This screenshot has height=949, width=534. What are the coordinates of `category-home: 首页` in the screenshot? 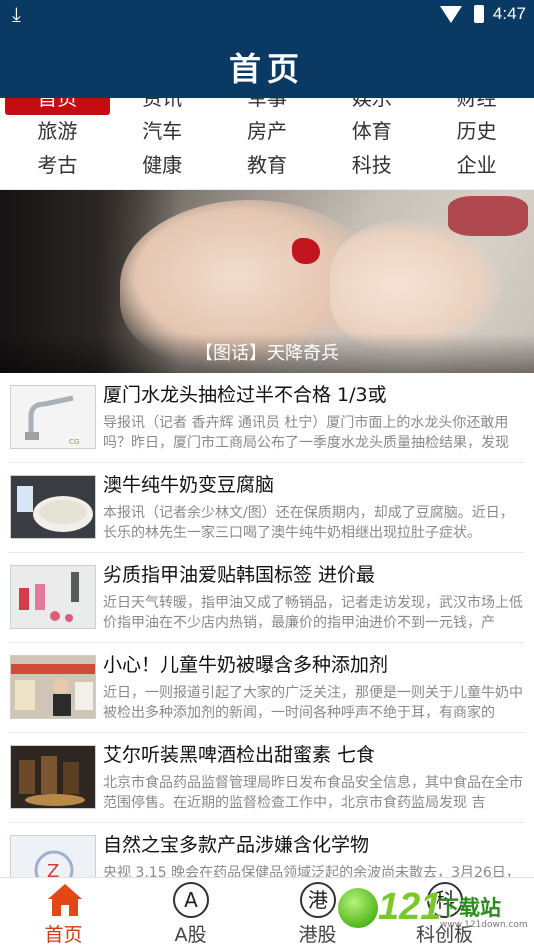 It's located at (57, 106).